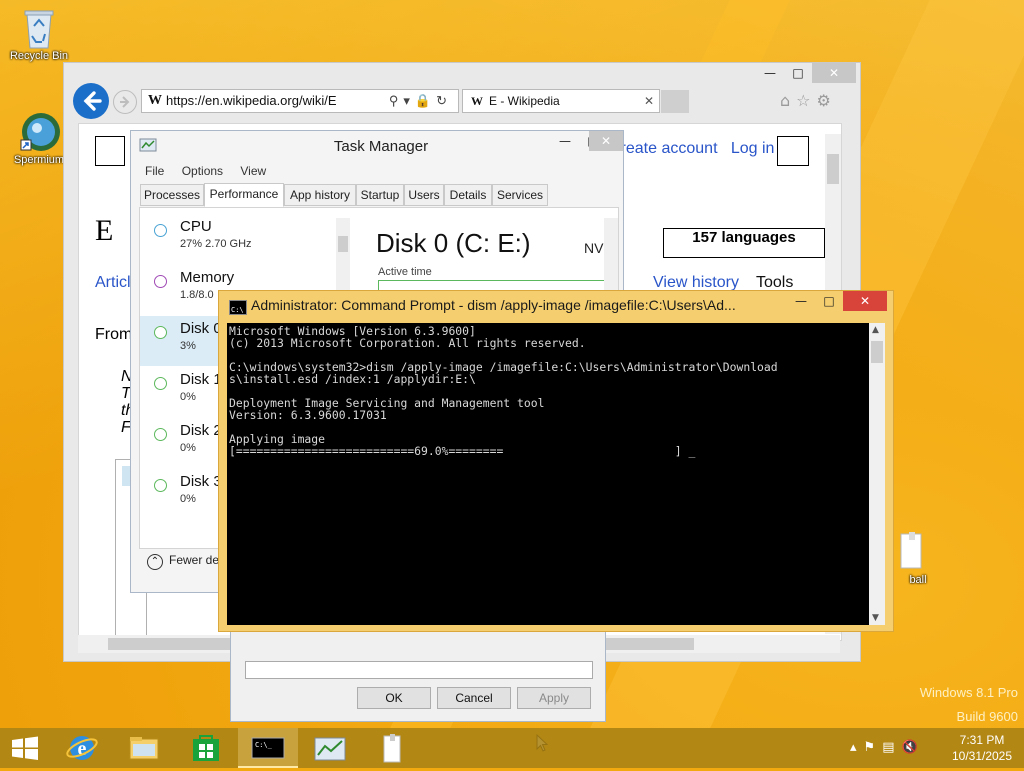 This screenshot has height=771, width=1024. Describe the element at coordinates (474, 698) in the screenshot. I see `cancel-button: Cancel` at that location.